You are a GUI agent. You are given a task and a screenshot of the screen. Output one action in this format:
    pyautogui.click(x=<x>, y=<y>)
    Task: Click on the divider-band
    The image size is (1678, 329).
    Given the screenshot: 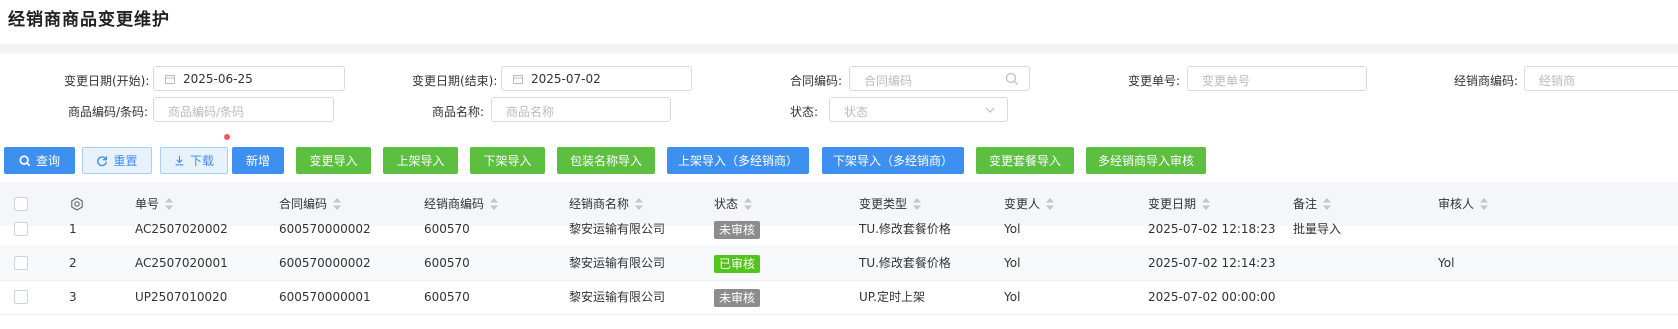 What is the action you would take?
    pyautogui.click(x=839, y=48)
    